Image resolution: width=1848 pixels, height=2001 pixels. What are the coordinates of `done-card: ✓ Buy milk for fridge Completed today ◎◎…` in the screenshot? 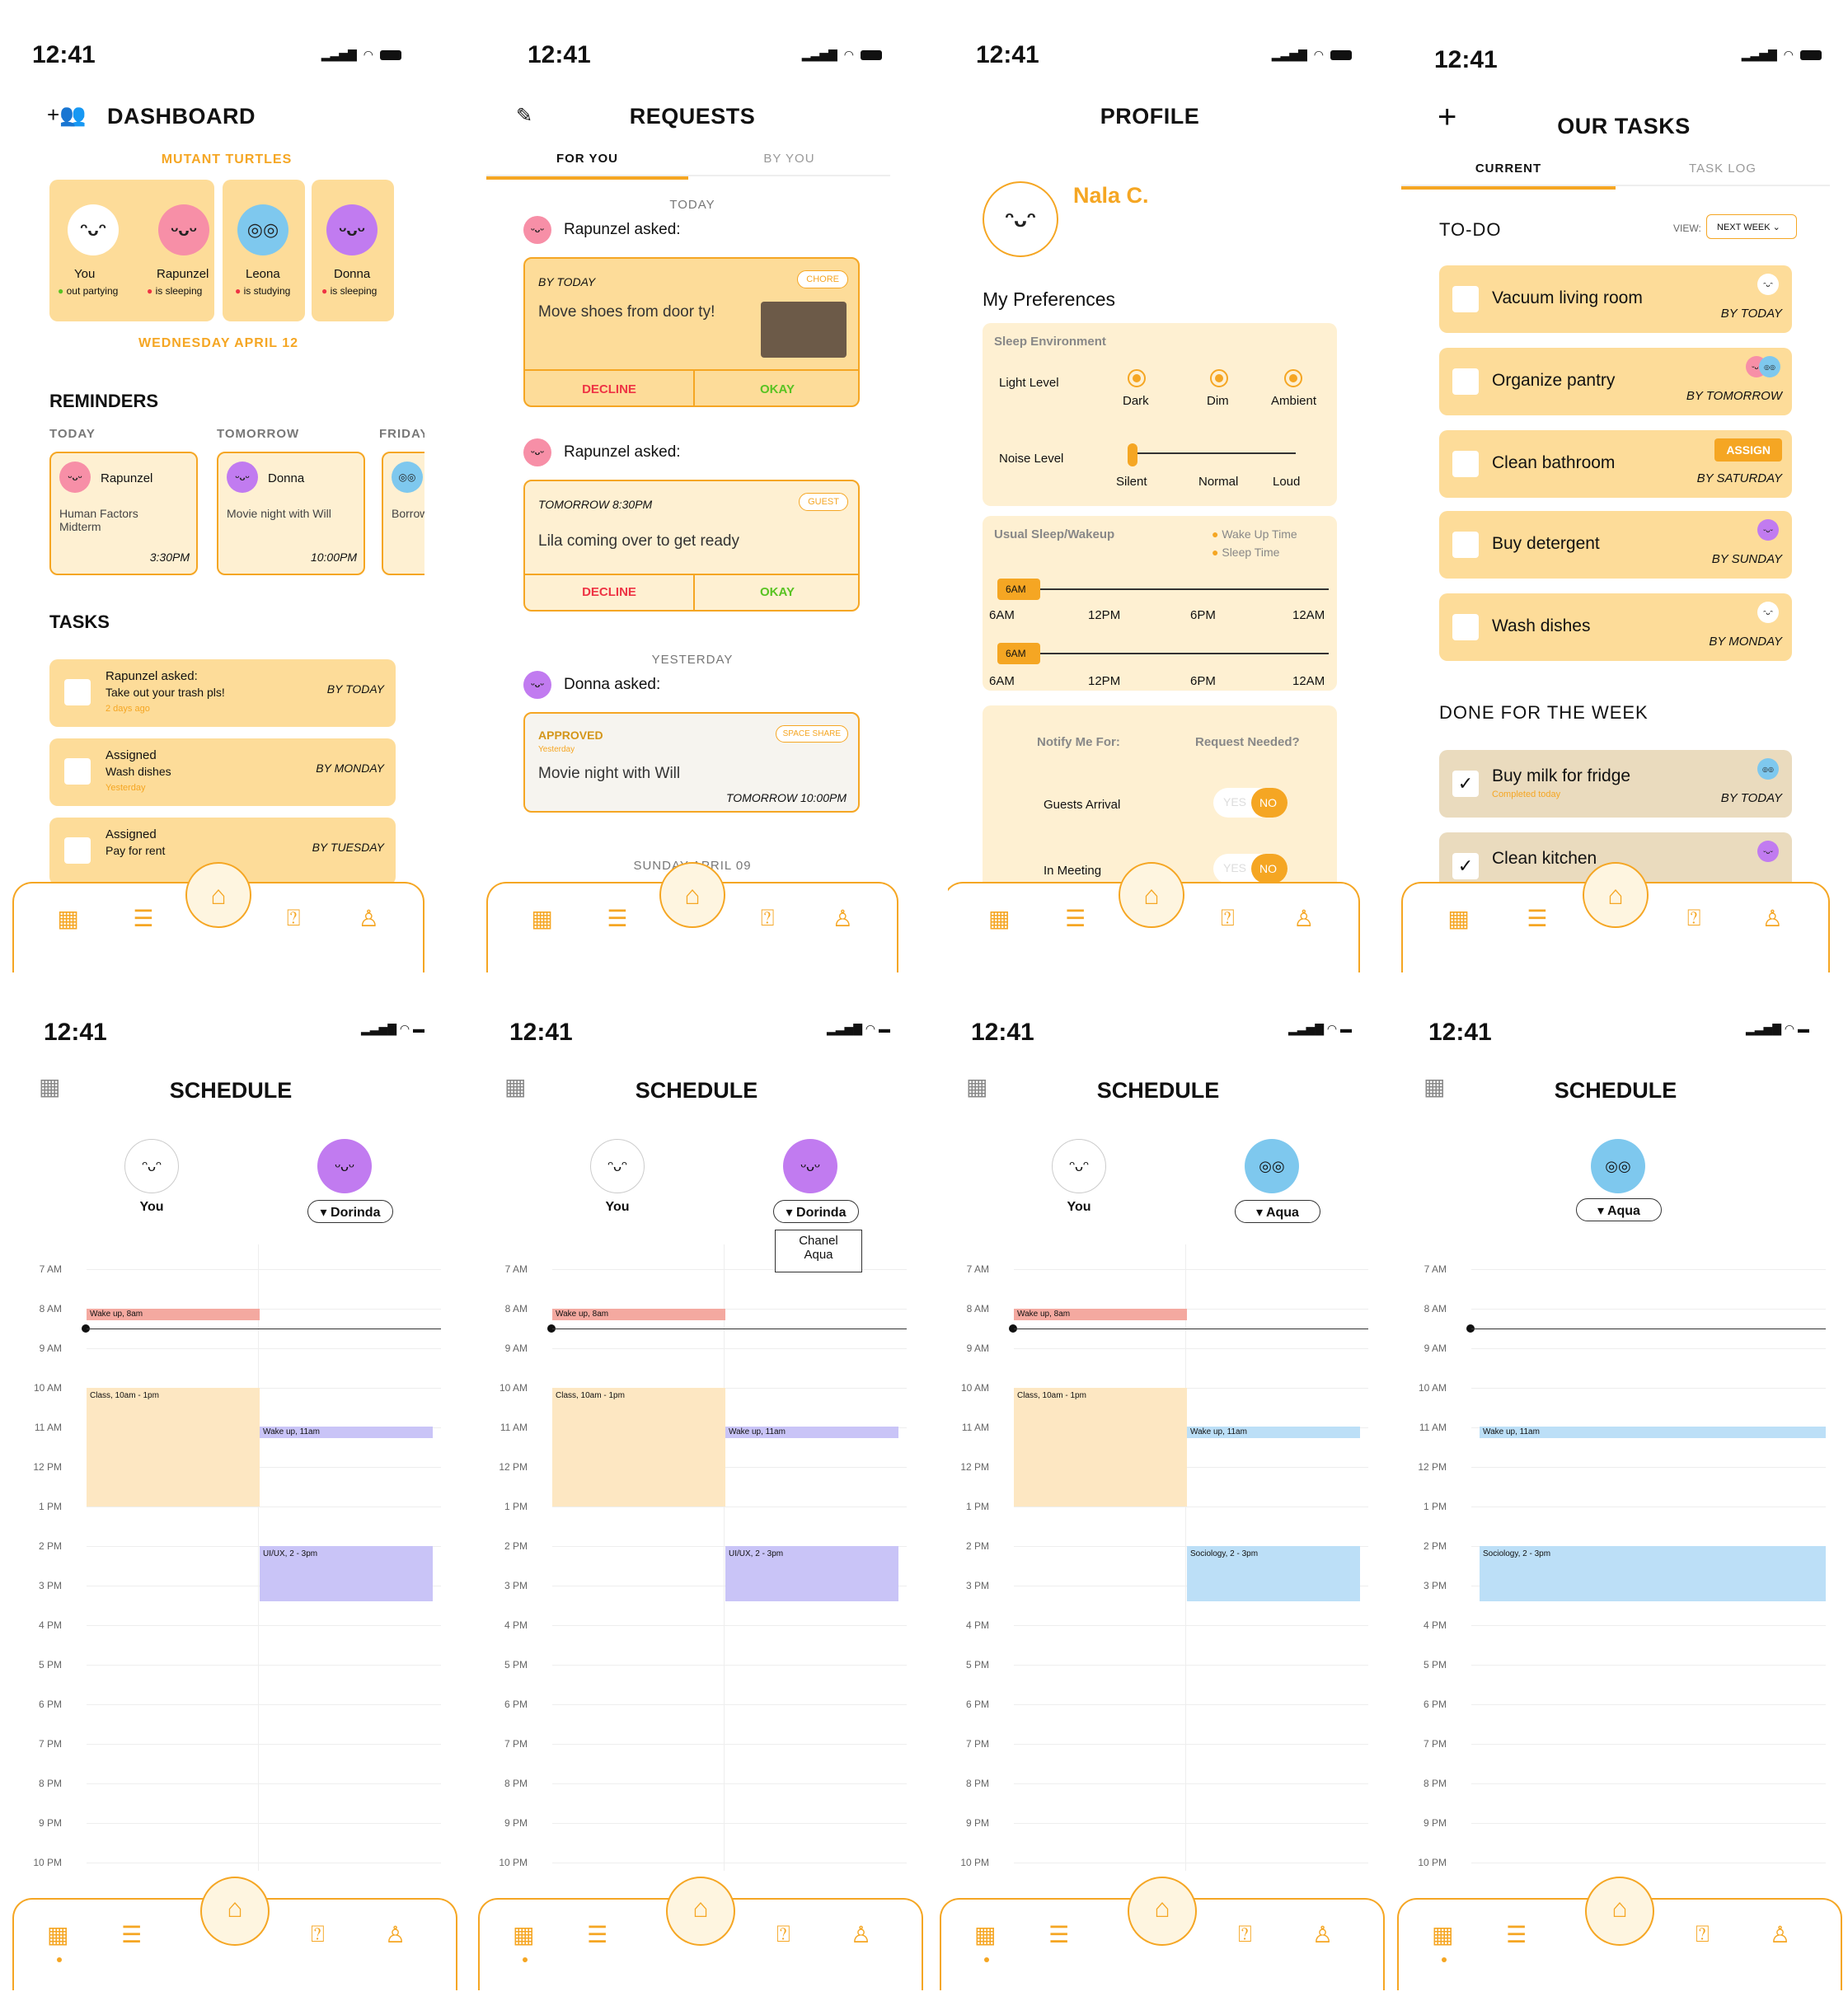 It's located at (1615, 784).